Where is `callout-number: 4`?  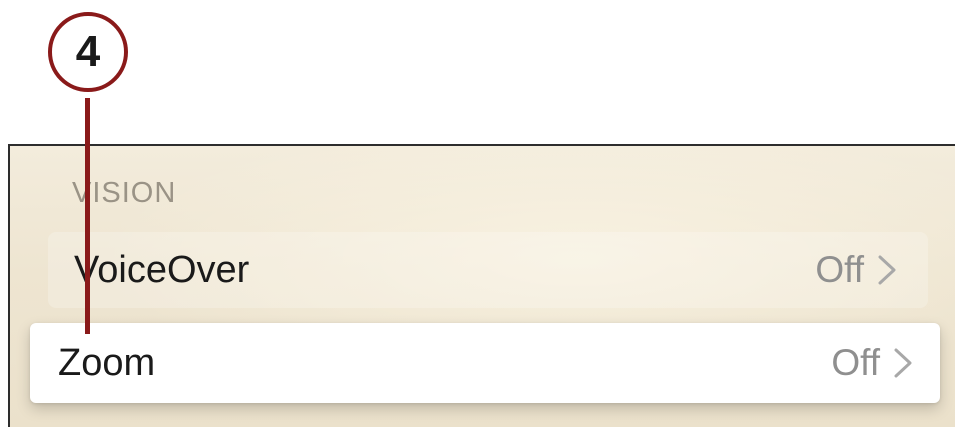 callout-number: 4 is located at coordinates (88, 51).